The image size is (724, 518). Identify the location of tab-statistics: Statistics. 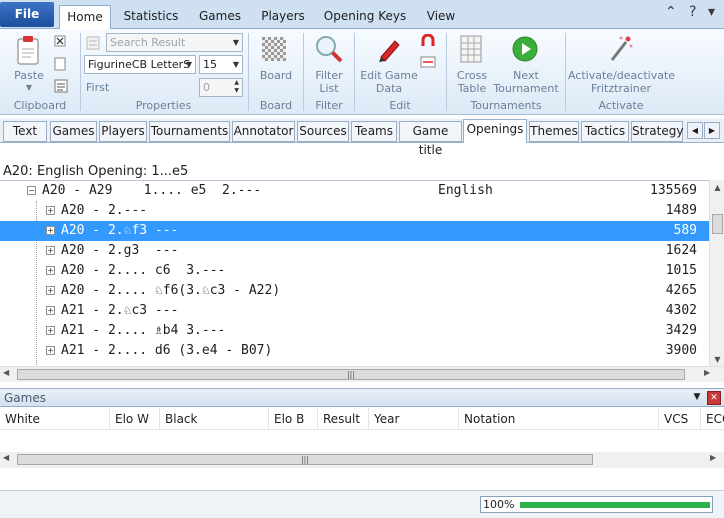
(151, 17).